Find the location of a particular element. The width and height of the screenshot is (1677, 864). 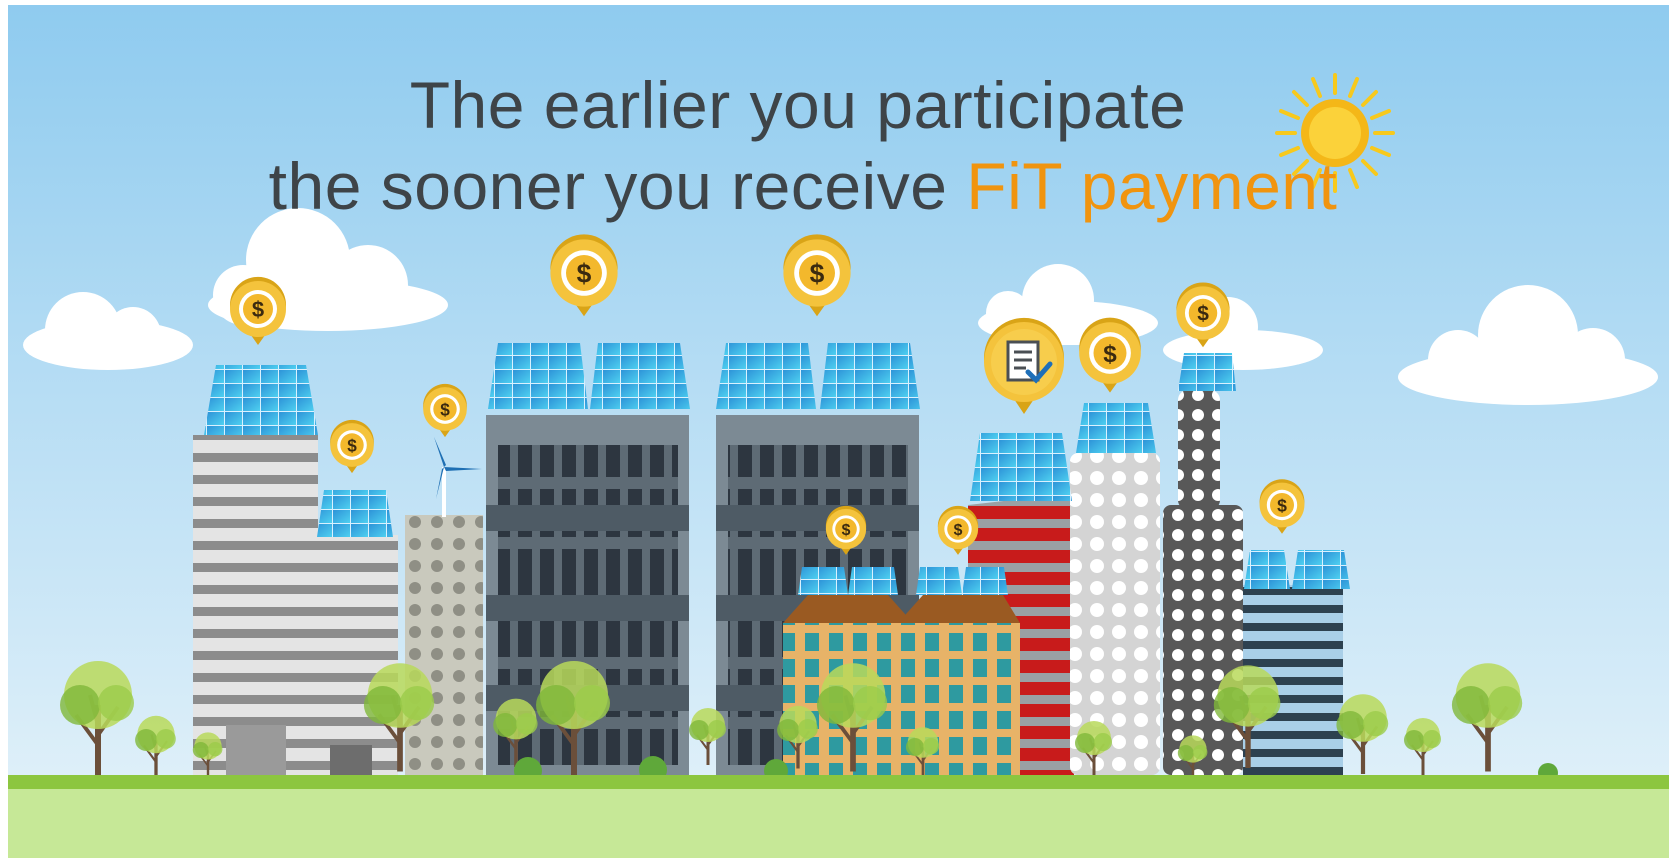

headline-line-1: The earlier you participate is located at coordinates (798, 105).